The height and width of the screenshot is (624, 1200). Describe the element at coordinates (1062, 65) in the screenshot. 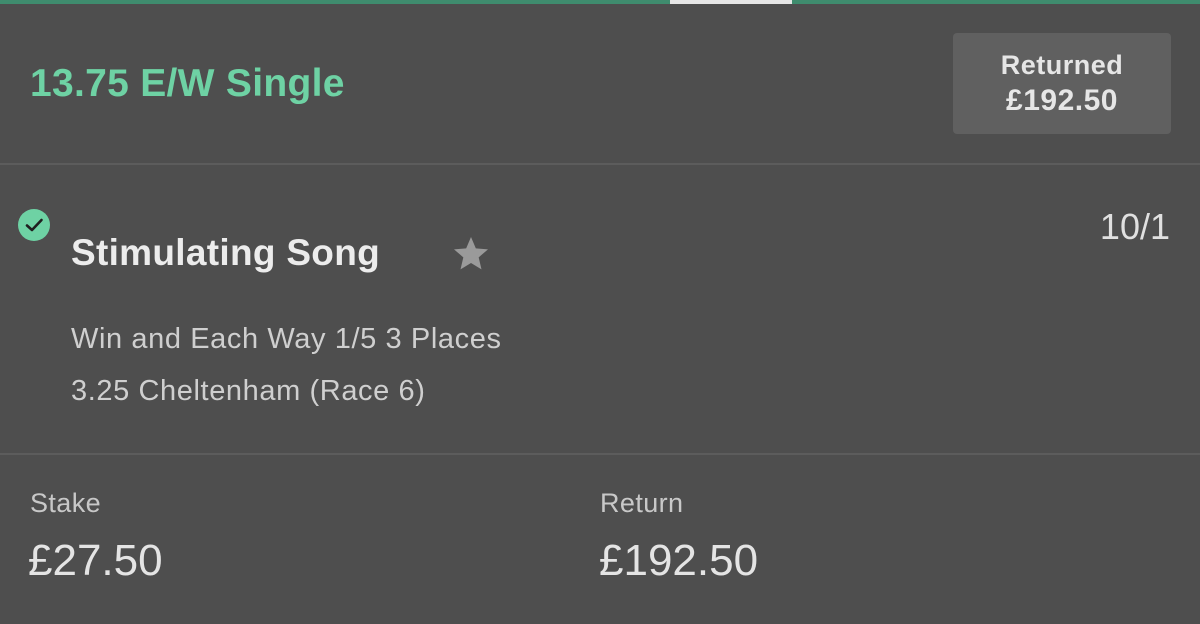

I see `returned-label: Returned` at that location.